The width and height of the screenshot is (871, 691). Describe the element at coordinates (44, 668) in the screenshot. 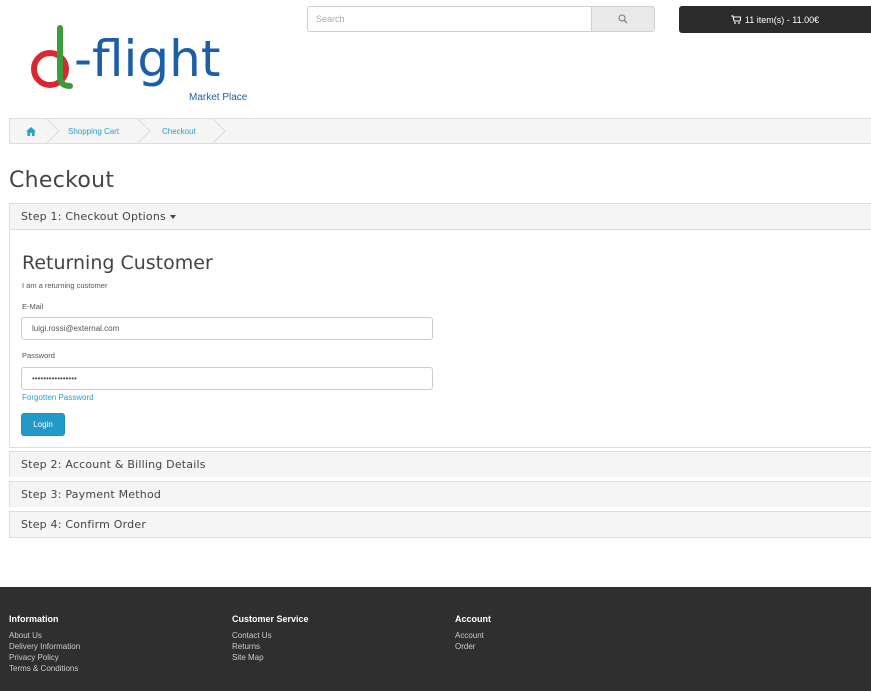

I see `footer-link-terms-conditions: Terms & Conditions` at that location.